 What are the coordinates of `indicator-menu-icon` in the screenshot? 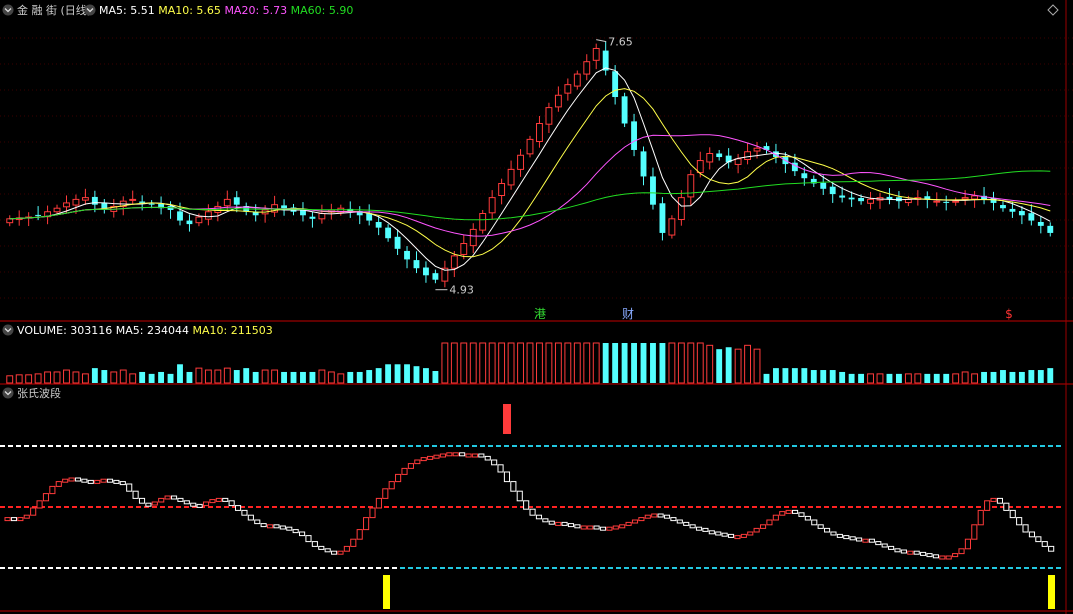 It's located at (90, 10).